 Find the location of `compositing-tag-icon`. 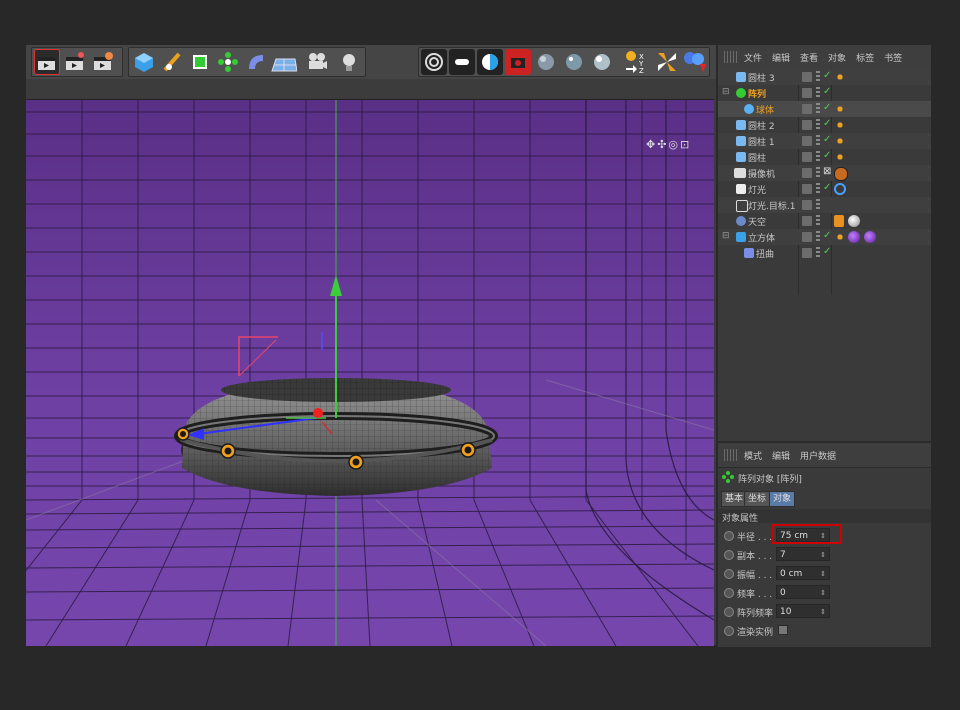

compositing-tag-icon is located at coordinates (839, 221).